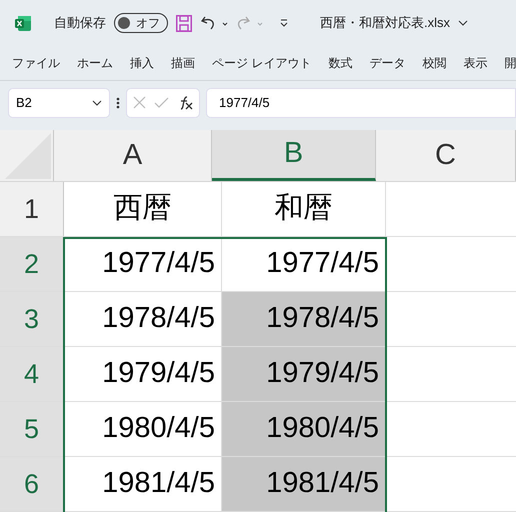  I want to click on row-header: 2, so click(32, 264).